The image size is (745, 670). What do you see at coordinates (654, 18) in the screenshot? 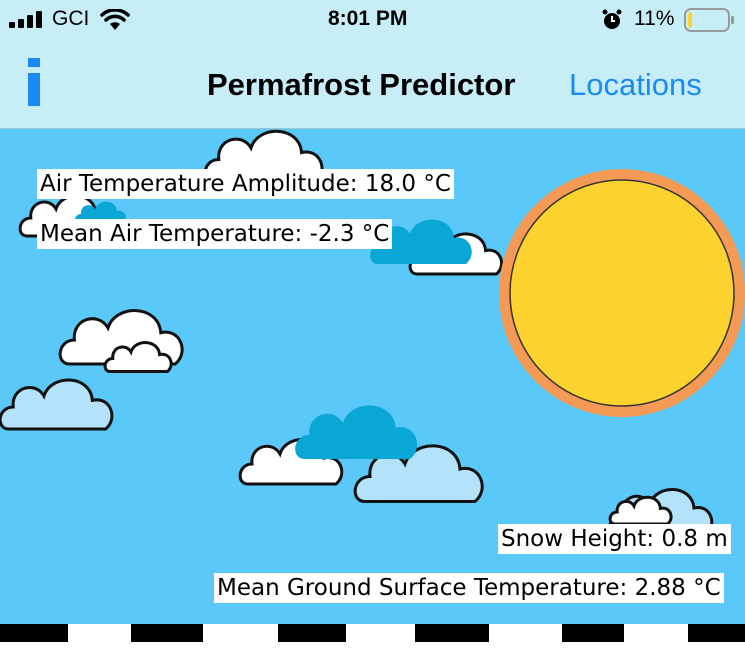
I see `battery-percent: 11%` at bounding box center [654, 18].